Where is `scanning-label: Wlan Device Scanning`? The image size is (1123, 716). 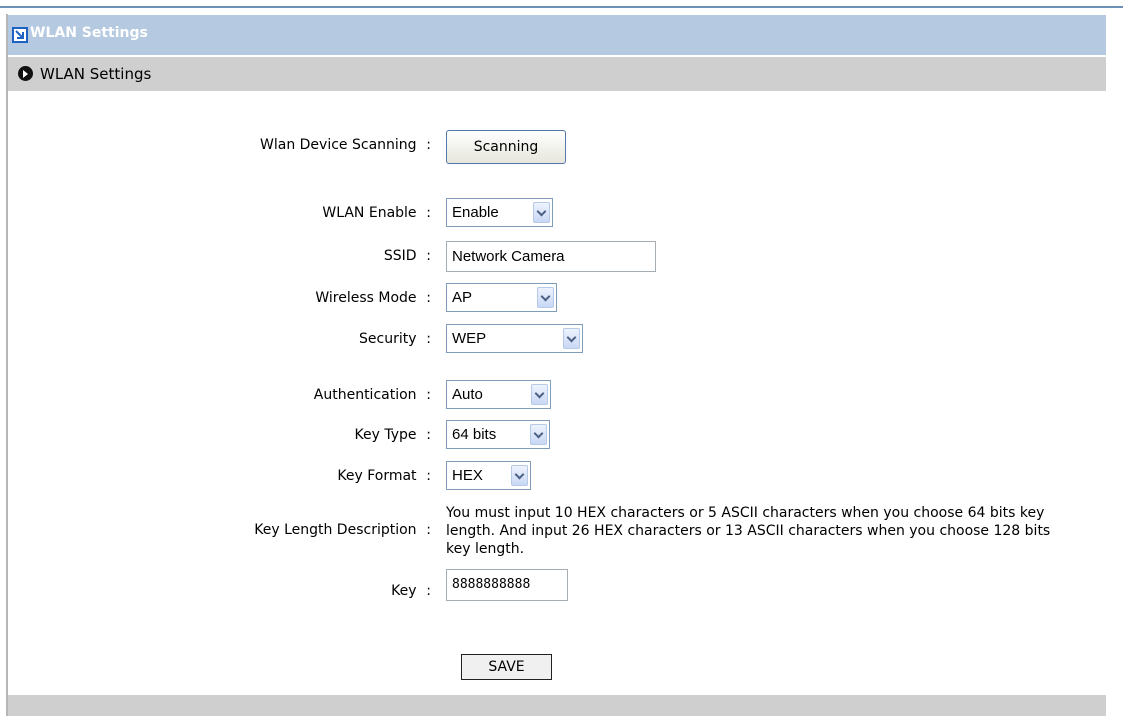
scanning-label: Wlan Device Scanning is located at coordinates (338, 145).